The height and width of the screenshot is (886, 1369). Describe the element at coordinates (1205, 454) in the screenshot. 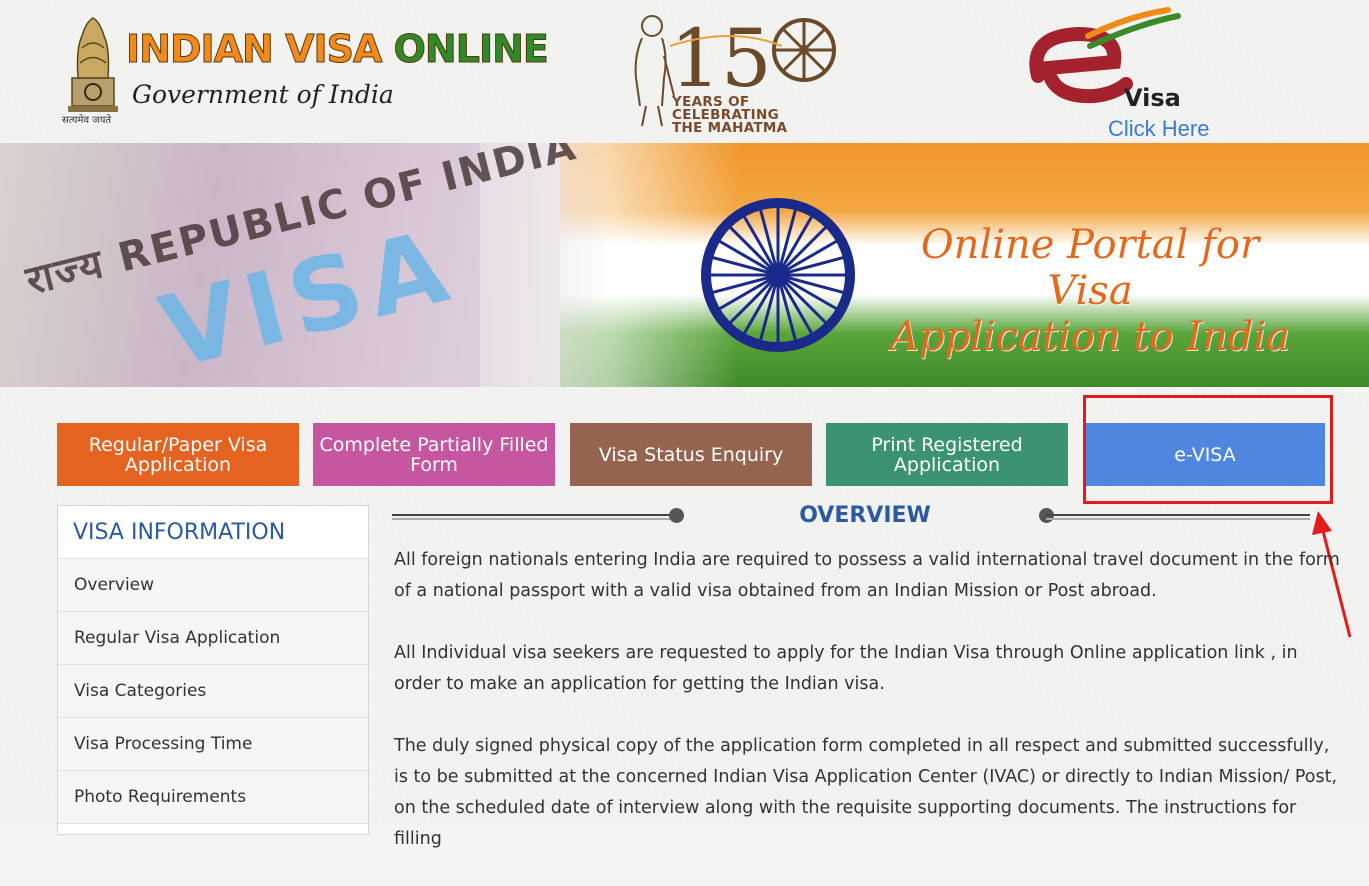

I see `evisa-button: e-VISA` at that location.